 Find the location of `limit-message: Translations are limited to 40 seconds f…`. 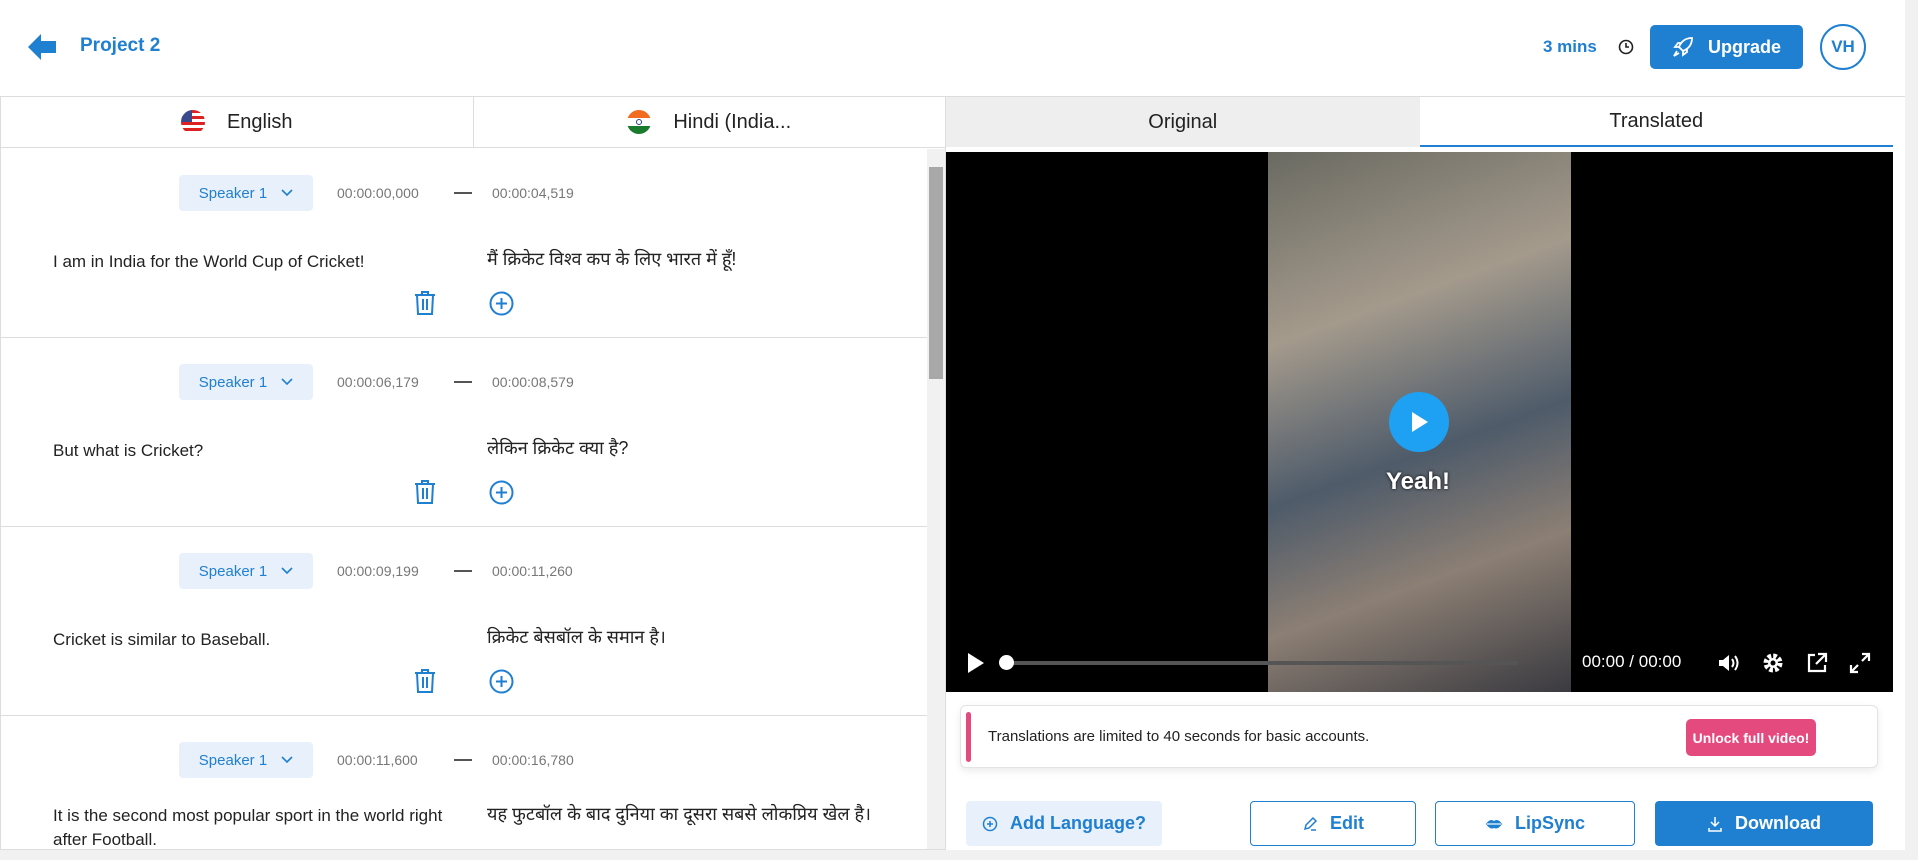

limit-message: Translations are limited to 40 seconds f… is located at coordinates (1179, 736).